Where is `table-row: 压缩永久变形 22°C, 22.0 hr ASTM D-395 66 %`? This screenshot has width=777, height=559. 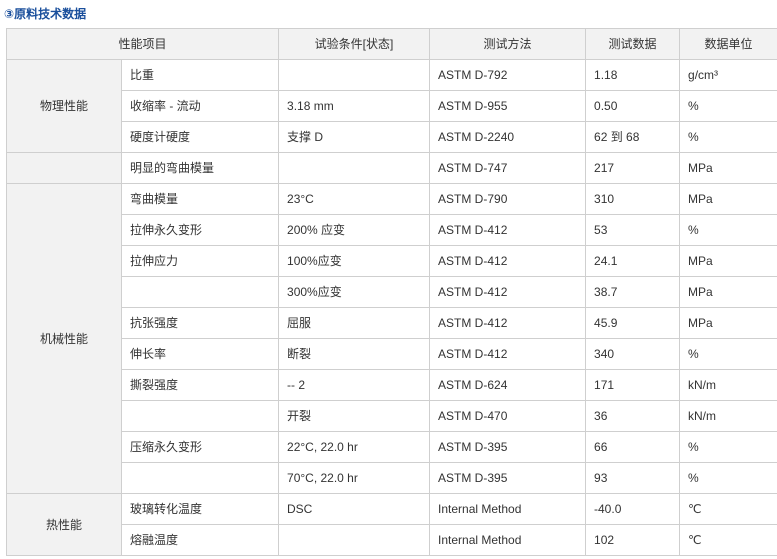
table-row: 压缩永久变形 22°C, 22.0 hr ASTM D-395 66 % is located at coordinates (392, 447).